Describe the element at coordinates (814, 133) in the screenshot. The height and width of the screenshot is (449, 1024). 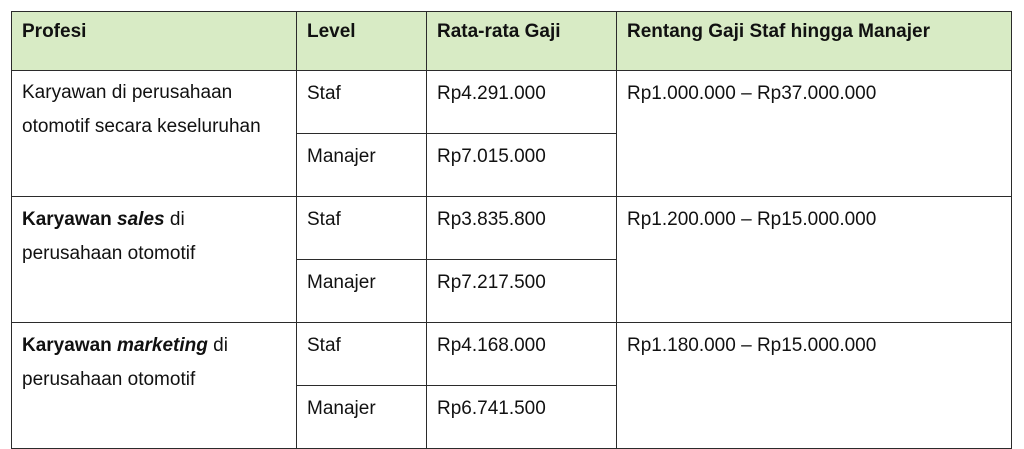
I see `salary-range-cell: Rp1.000.000 – Rp37.000.000` at that location.